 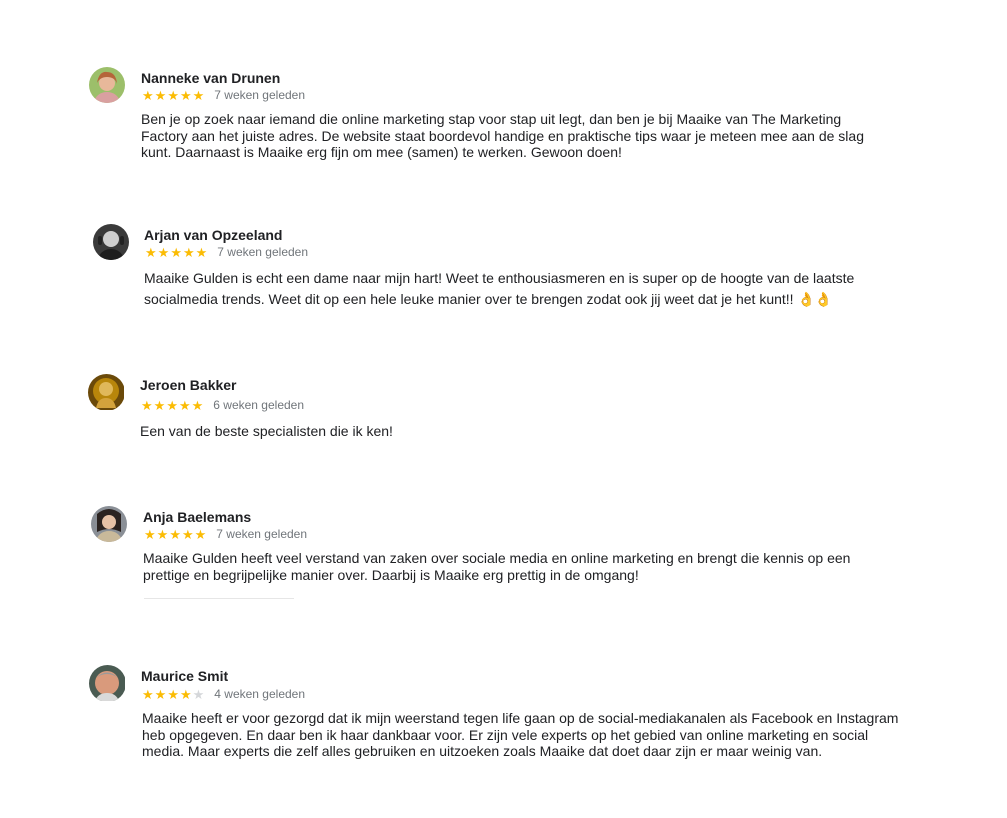 I want to click on reviewer-name: Nanneke van Drunen, so click(x=210, y=78).